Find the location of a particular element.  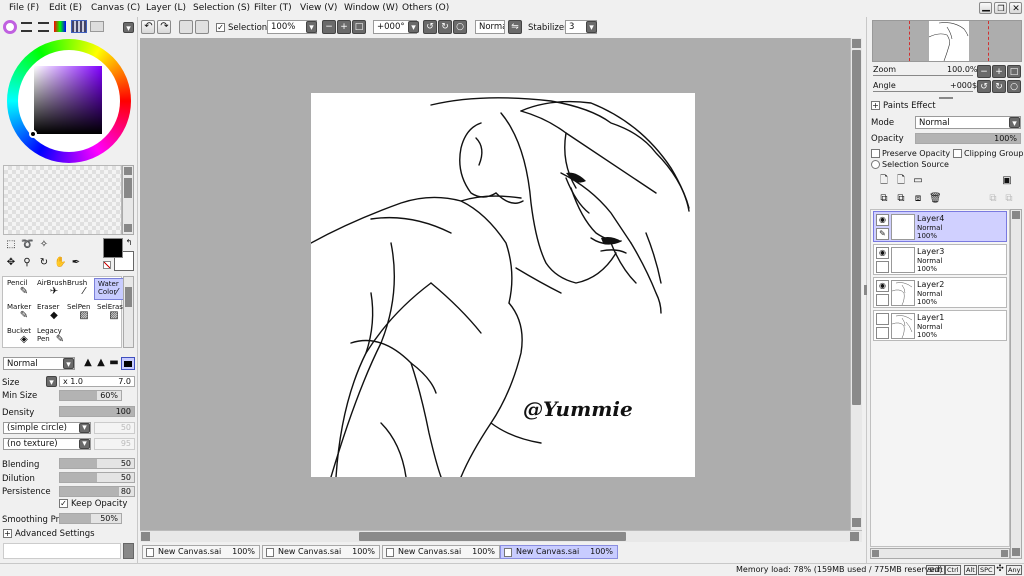

deselect-button is located at coordinates (186, 27).